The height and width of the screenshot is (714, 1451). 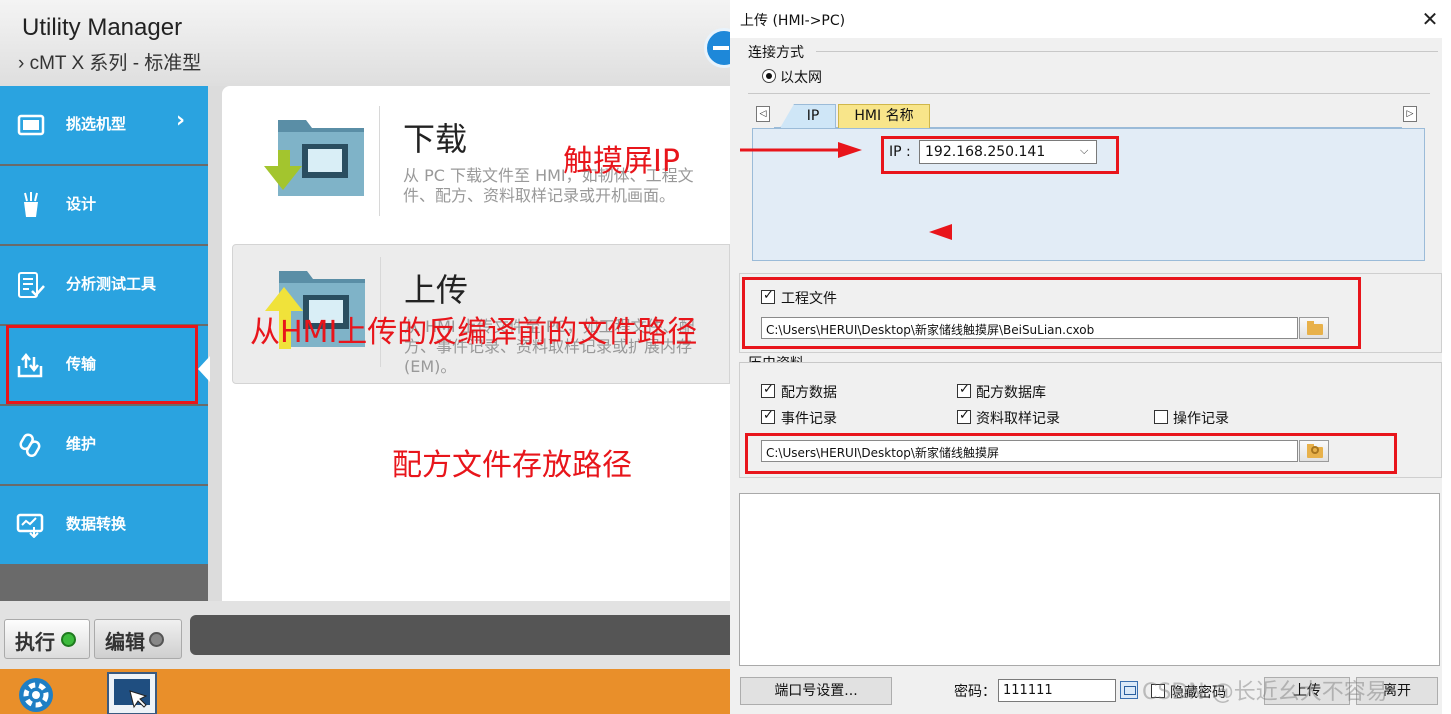 I want to click on sidebar-item-data-conversion: 数据转换, so click(x=104, y=525).